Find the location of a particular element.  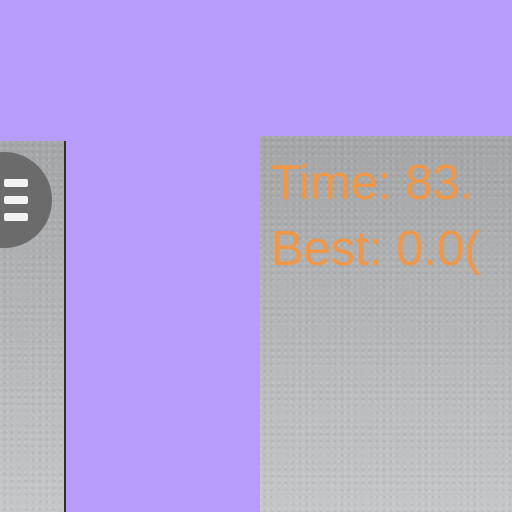

time-line: Time: 83. is located at coordinates (376, 183).